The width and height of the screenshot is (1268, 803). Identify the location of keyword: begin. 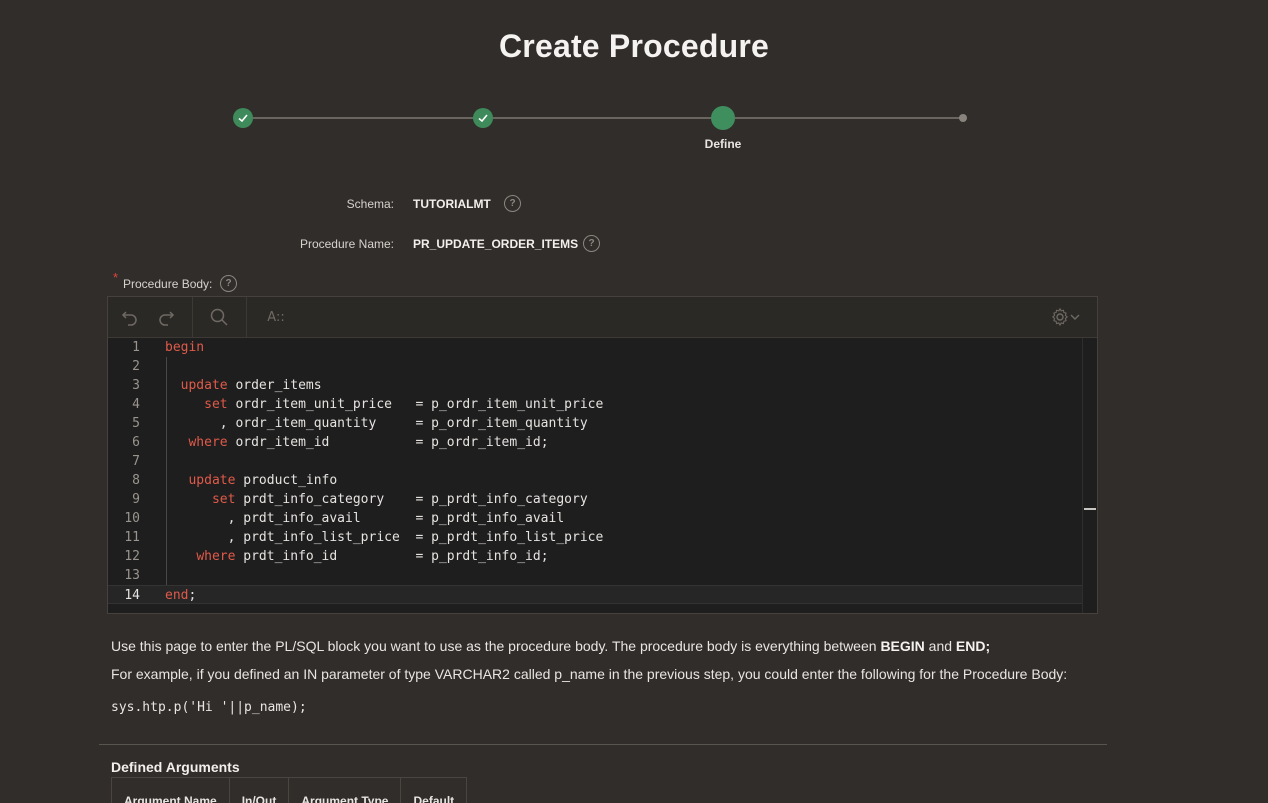
(185, 347).